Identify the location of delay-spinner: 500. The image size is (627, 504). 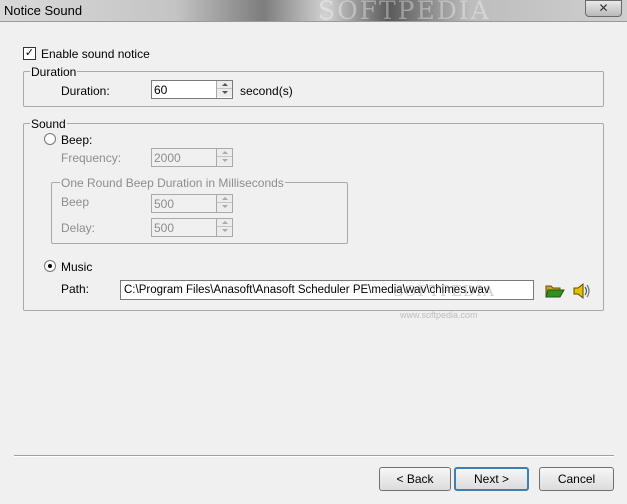
(192, 227).